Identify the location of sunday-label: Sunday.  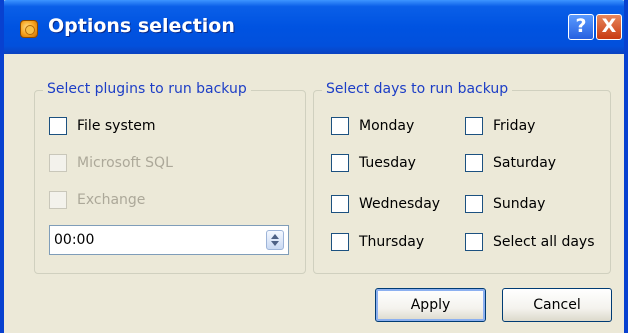
(519, 204).